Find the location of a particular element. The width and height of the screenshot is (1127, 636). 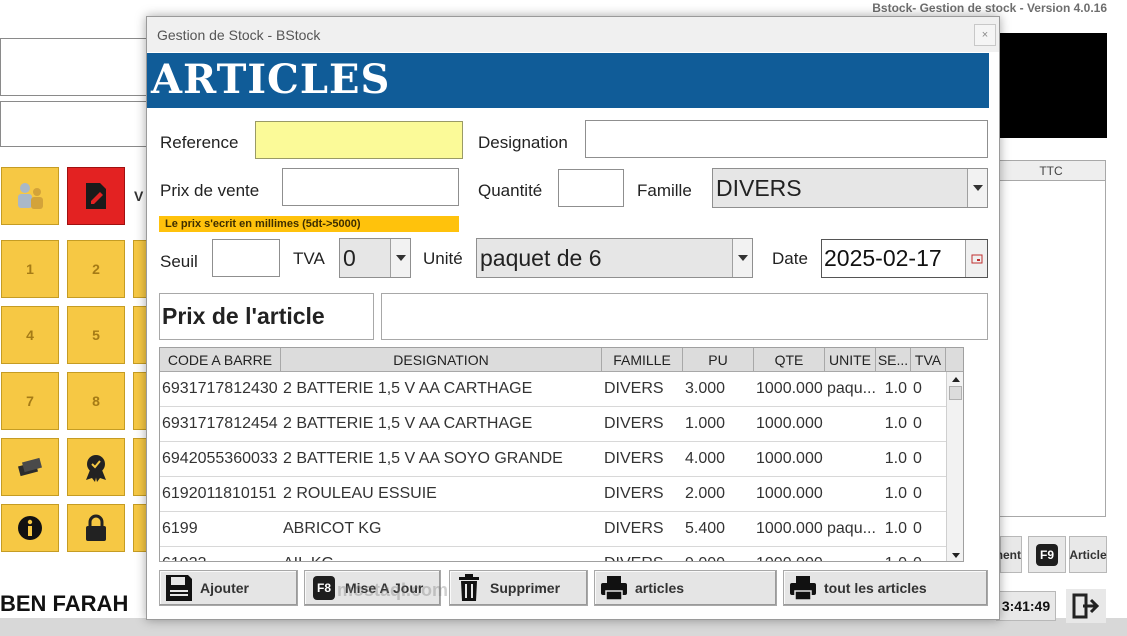

articles-banner: ARTICLES is located at coordinates (568, 80).